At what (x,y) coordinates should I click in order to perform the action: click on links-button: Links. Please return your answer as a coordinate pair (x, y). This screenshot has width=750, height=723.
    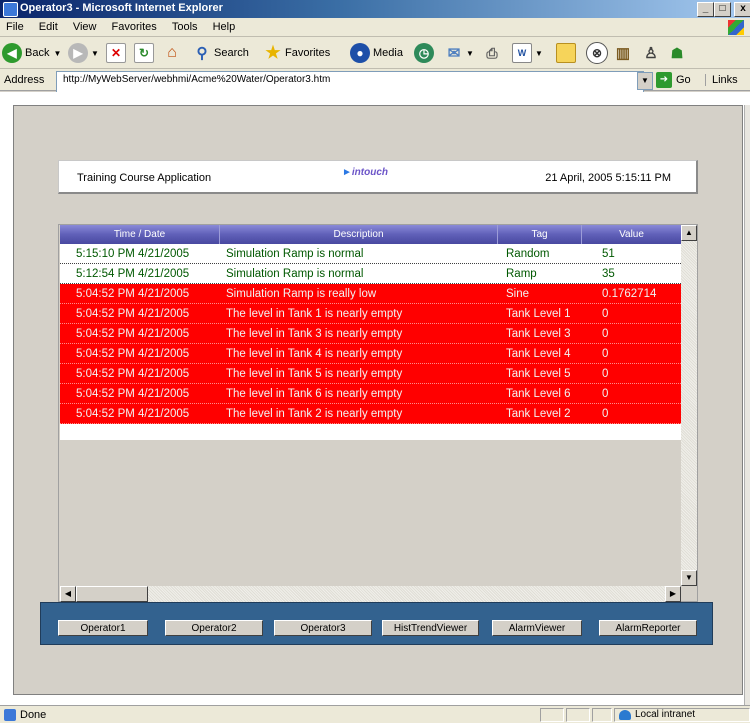
    Looking at the image, I should click on (721, 80).